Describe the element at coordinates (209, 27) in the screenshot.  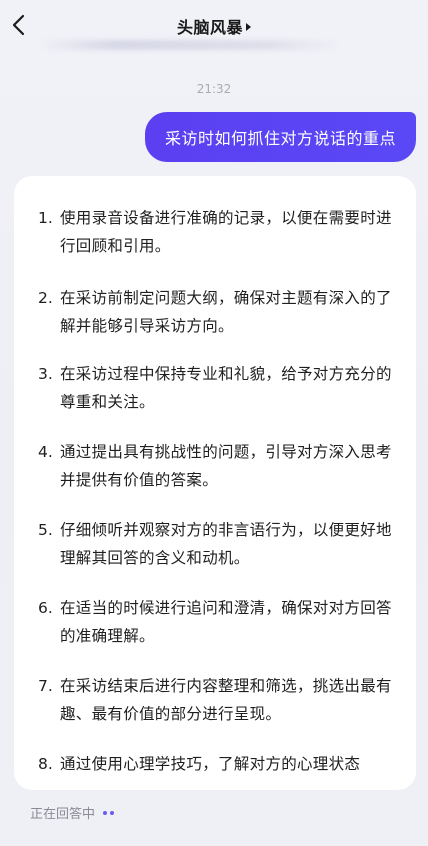
I see `page-title: 头脑风暴` at that location.